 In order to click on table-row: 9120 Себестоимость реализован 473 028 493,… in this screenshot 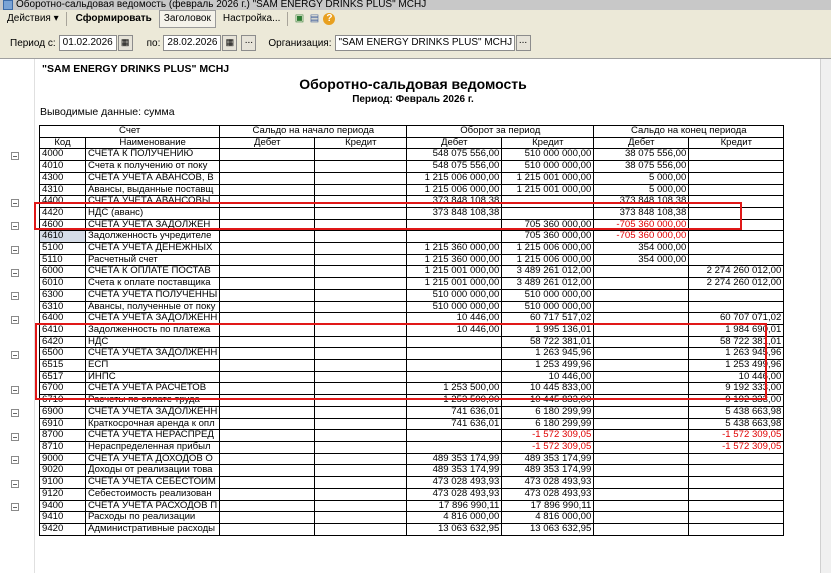, I will do `click(412, 494)`.